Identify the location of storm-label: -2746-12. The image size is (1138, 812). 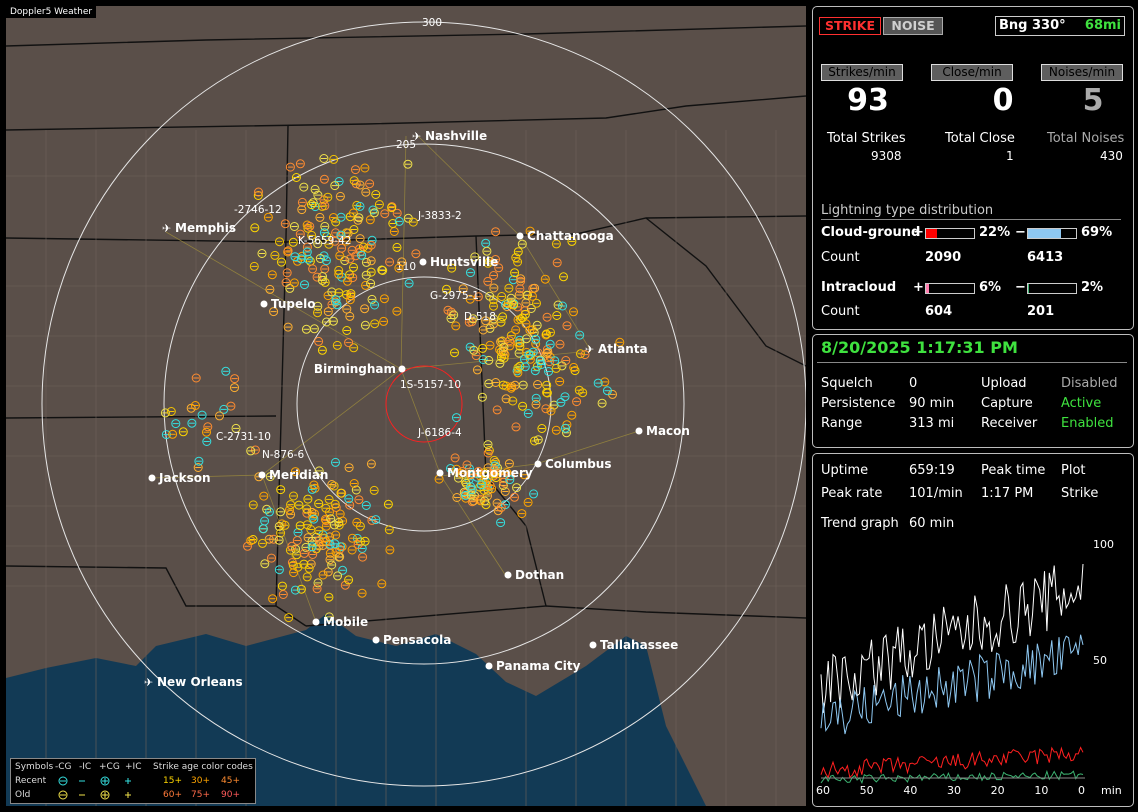
(258, 210).